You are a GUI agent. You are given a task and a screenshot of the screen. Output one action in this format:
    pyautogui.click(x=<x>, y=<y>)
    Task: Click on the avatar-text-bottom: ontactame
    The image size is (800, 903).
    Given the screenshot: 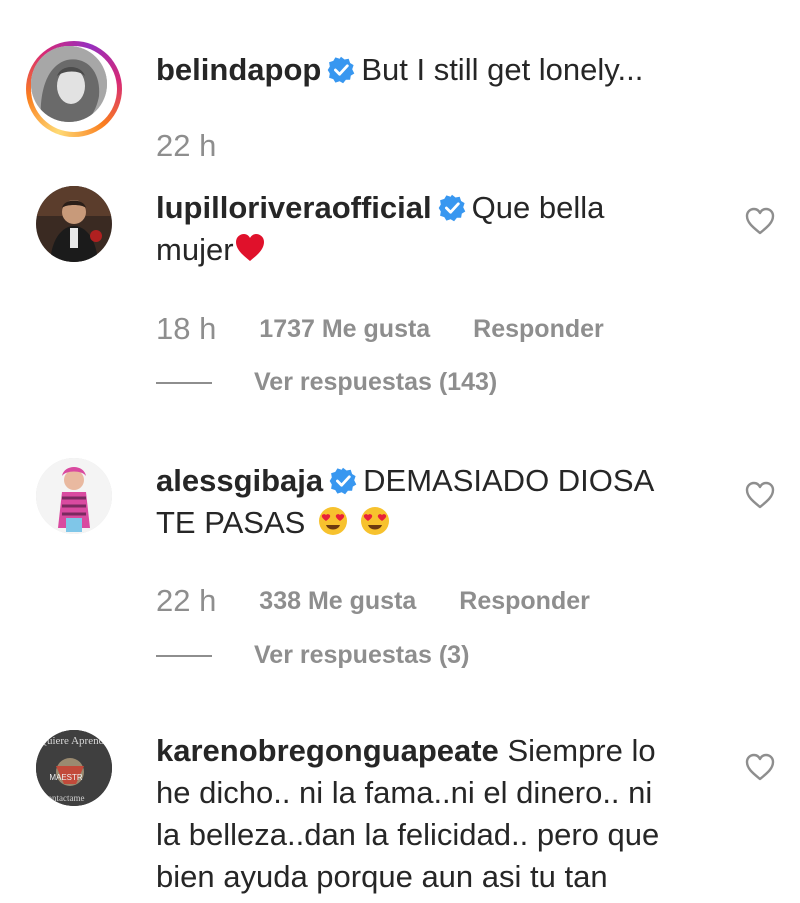 What is the action you would take?
    pyautogui.click(x=66, y=798)
    